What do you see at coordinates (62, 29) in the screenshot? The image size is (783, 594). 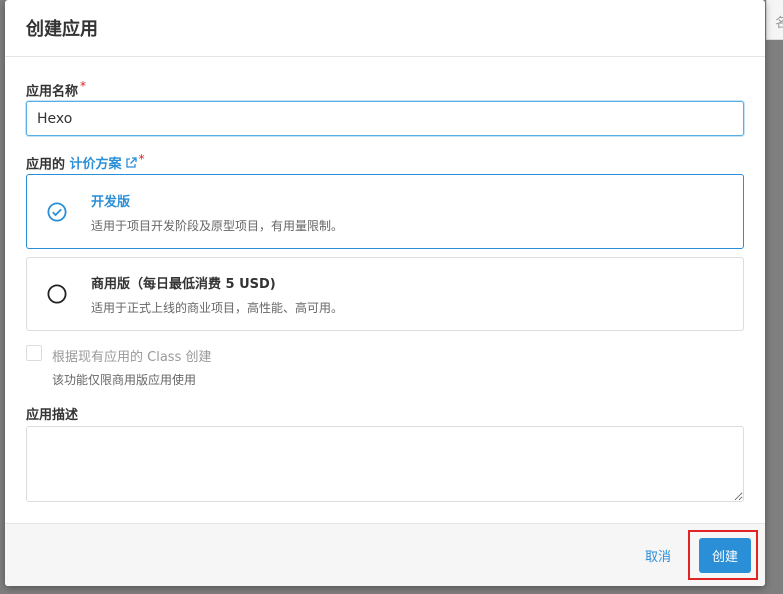 I see `dialog-title: 创建应用` at bounding box center [62, 29].